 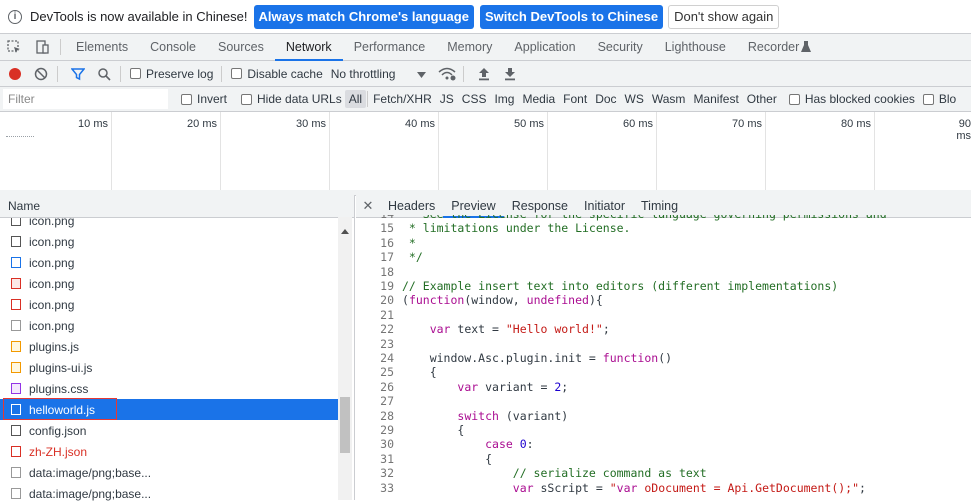 I want to click on has-blocked-cookies-checkbox: Has blocked cookies, so click(x=851, y=99).